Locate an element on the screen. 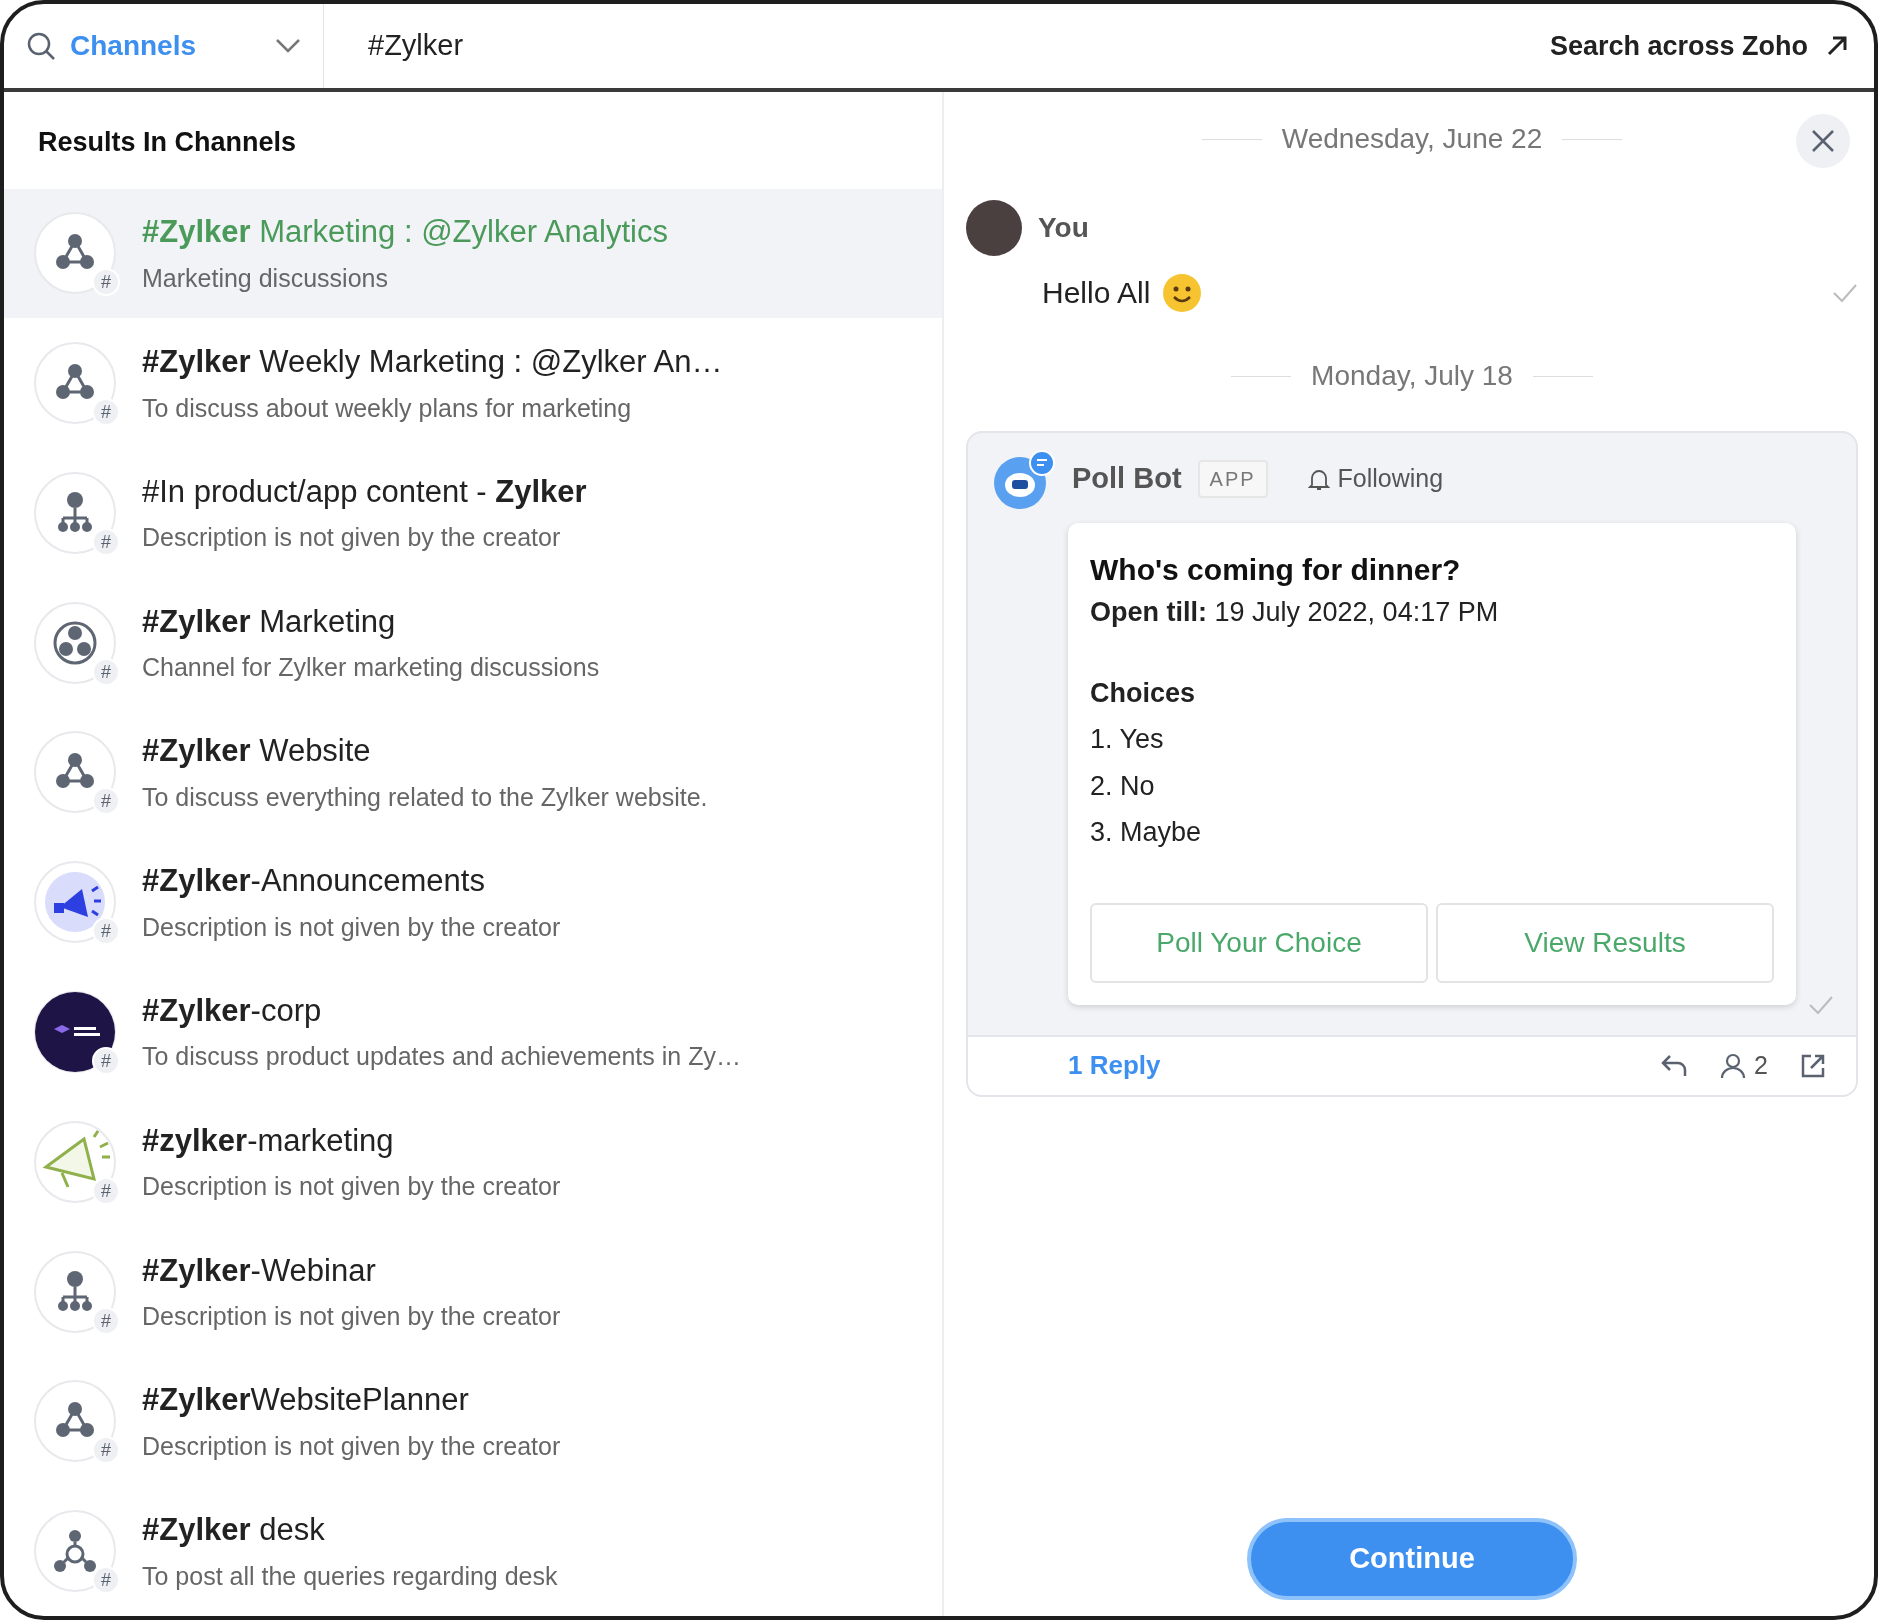  channel-description: To discuss about weekly plans for marketing is located at coordinates (387, 408).